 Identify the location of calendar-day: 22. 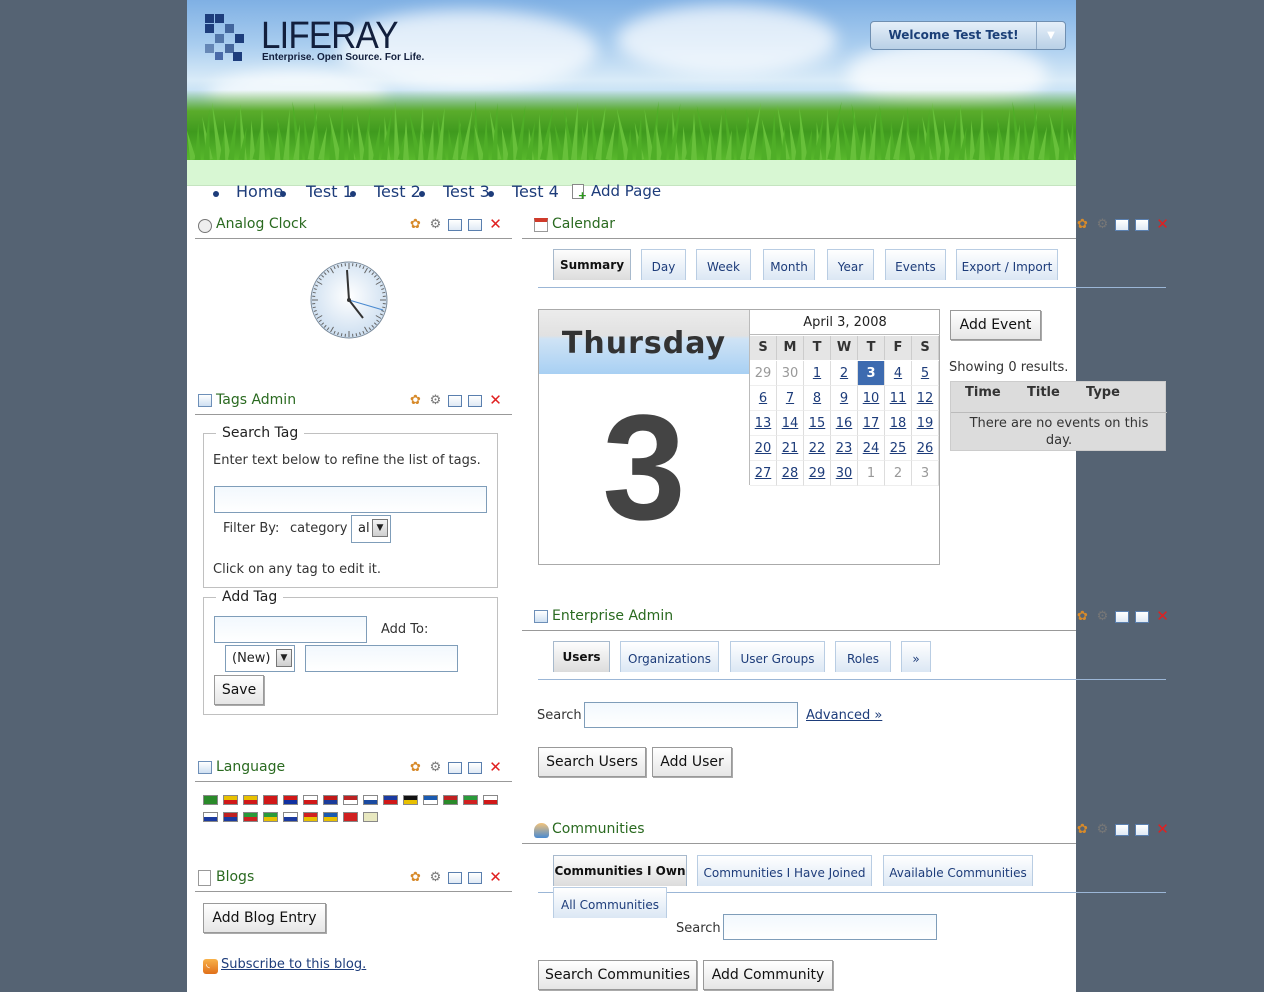
(817, 448).